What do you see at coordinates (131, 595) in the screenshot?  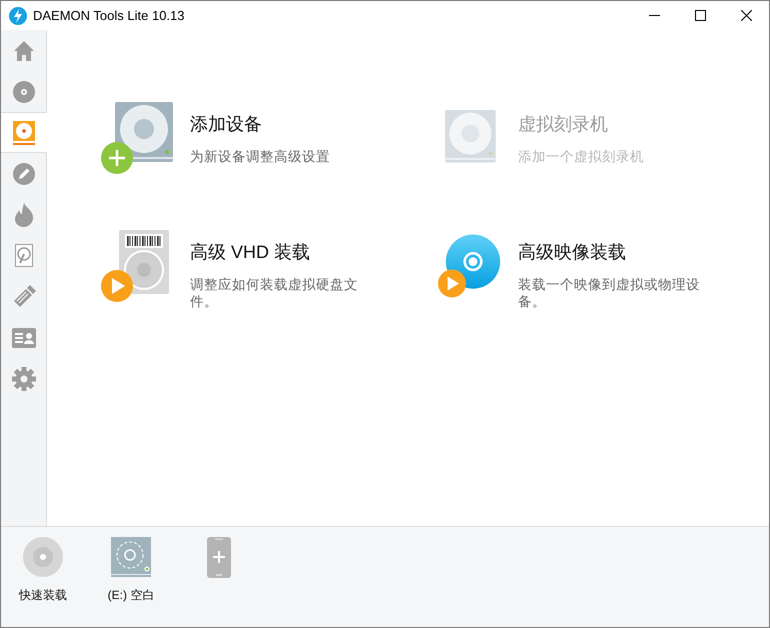 I see `device-label: (E:) 空白` at bounding box center [131, 595].